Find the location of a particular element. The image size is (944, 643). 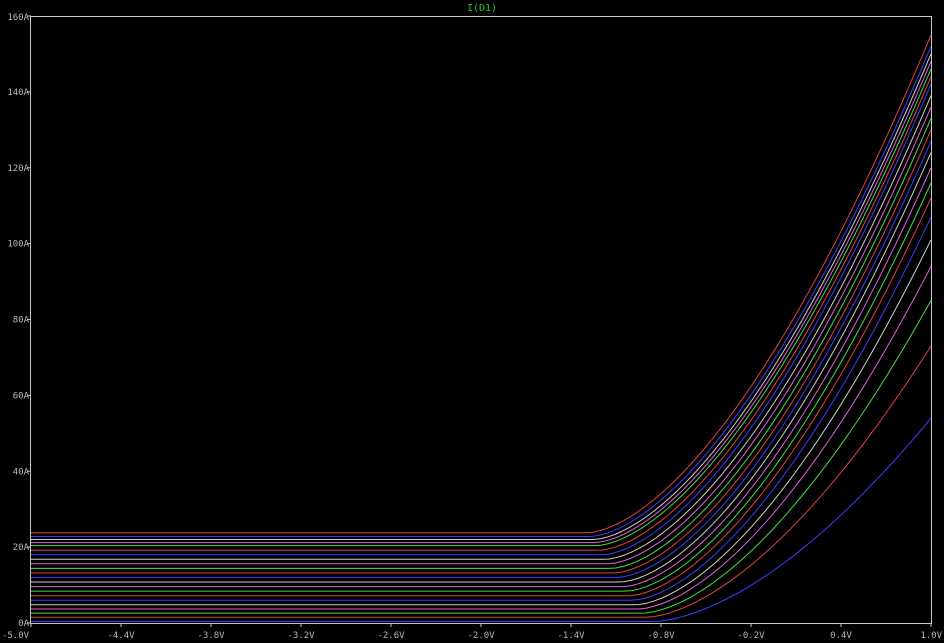

y-tick-label: 140A is located at coordinates (18, 93).